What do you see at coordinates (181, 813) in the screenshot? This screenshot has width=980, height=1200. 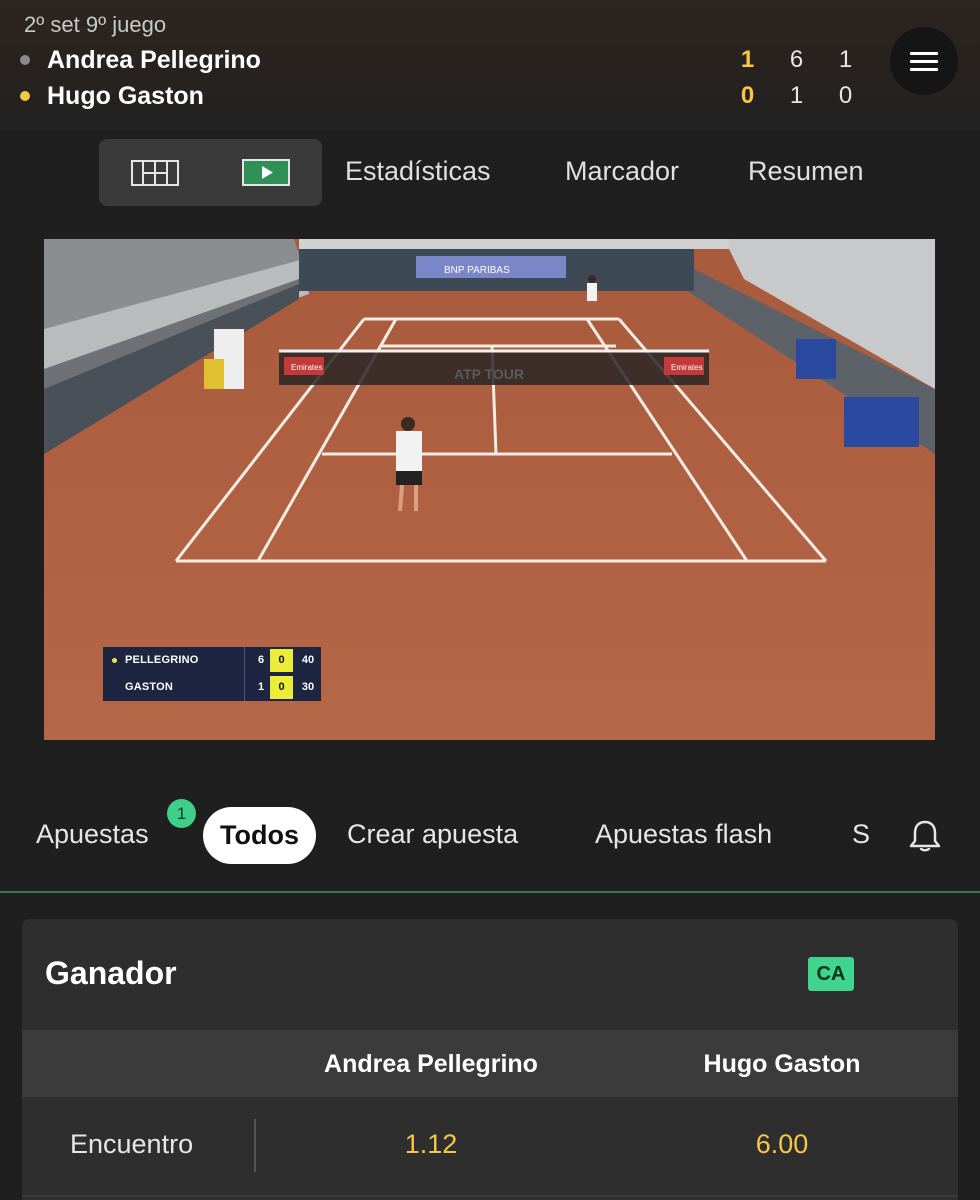 I see `notification-badge: 1` at bounding box center [181, 813].